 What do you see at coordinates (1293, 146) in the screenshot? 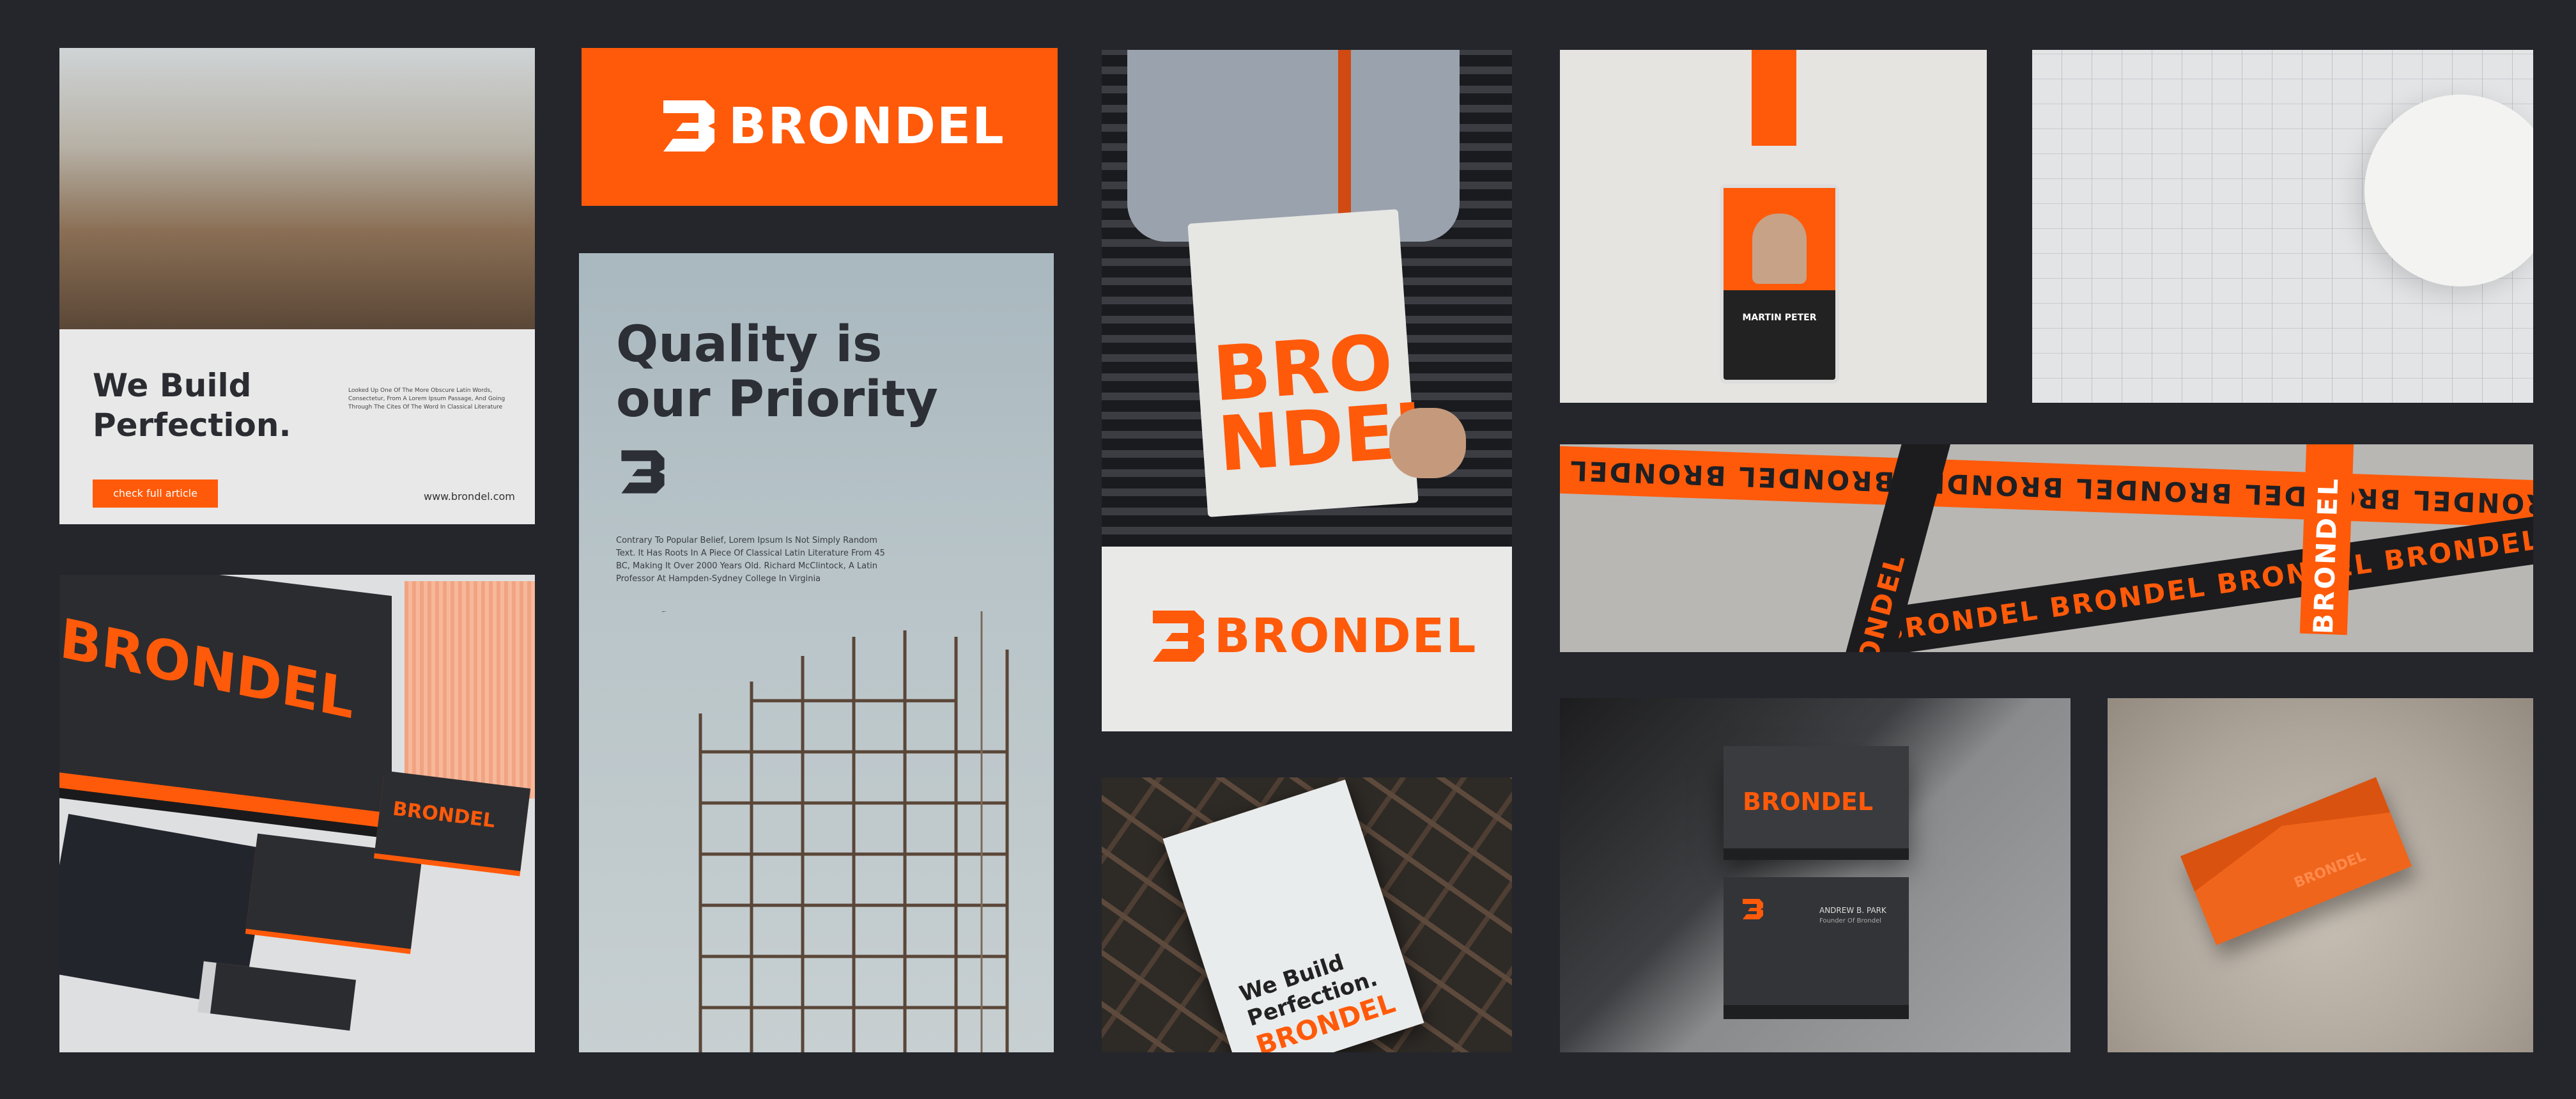
I see `shirt-sleeve` at bounding box center [1293, 146].